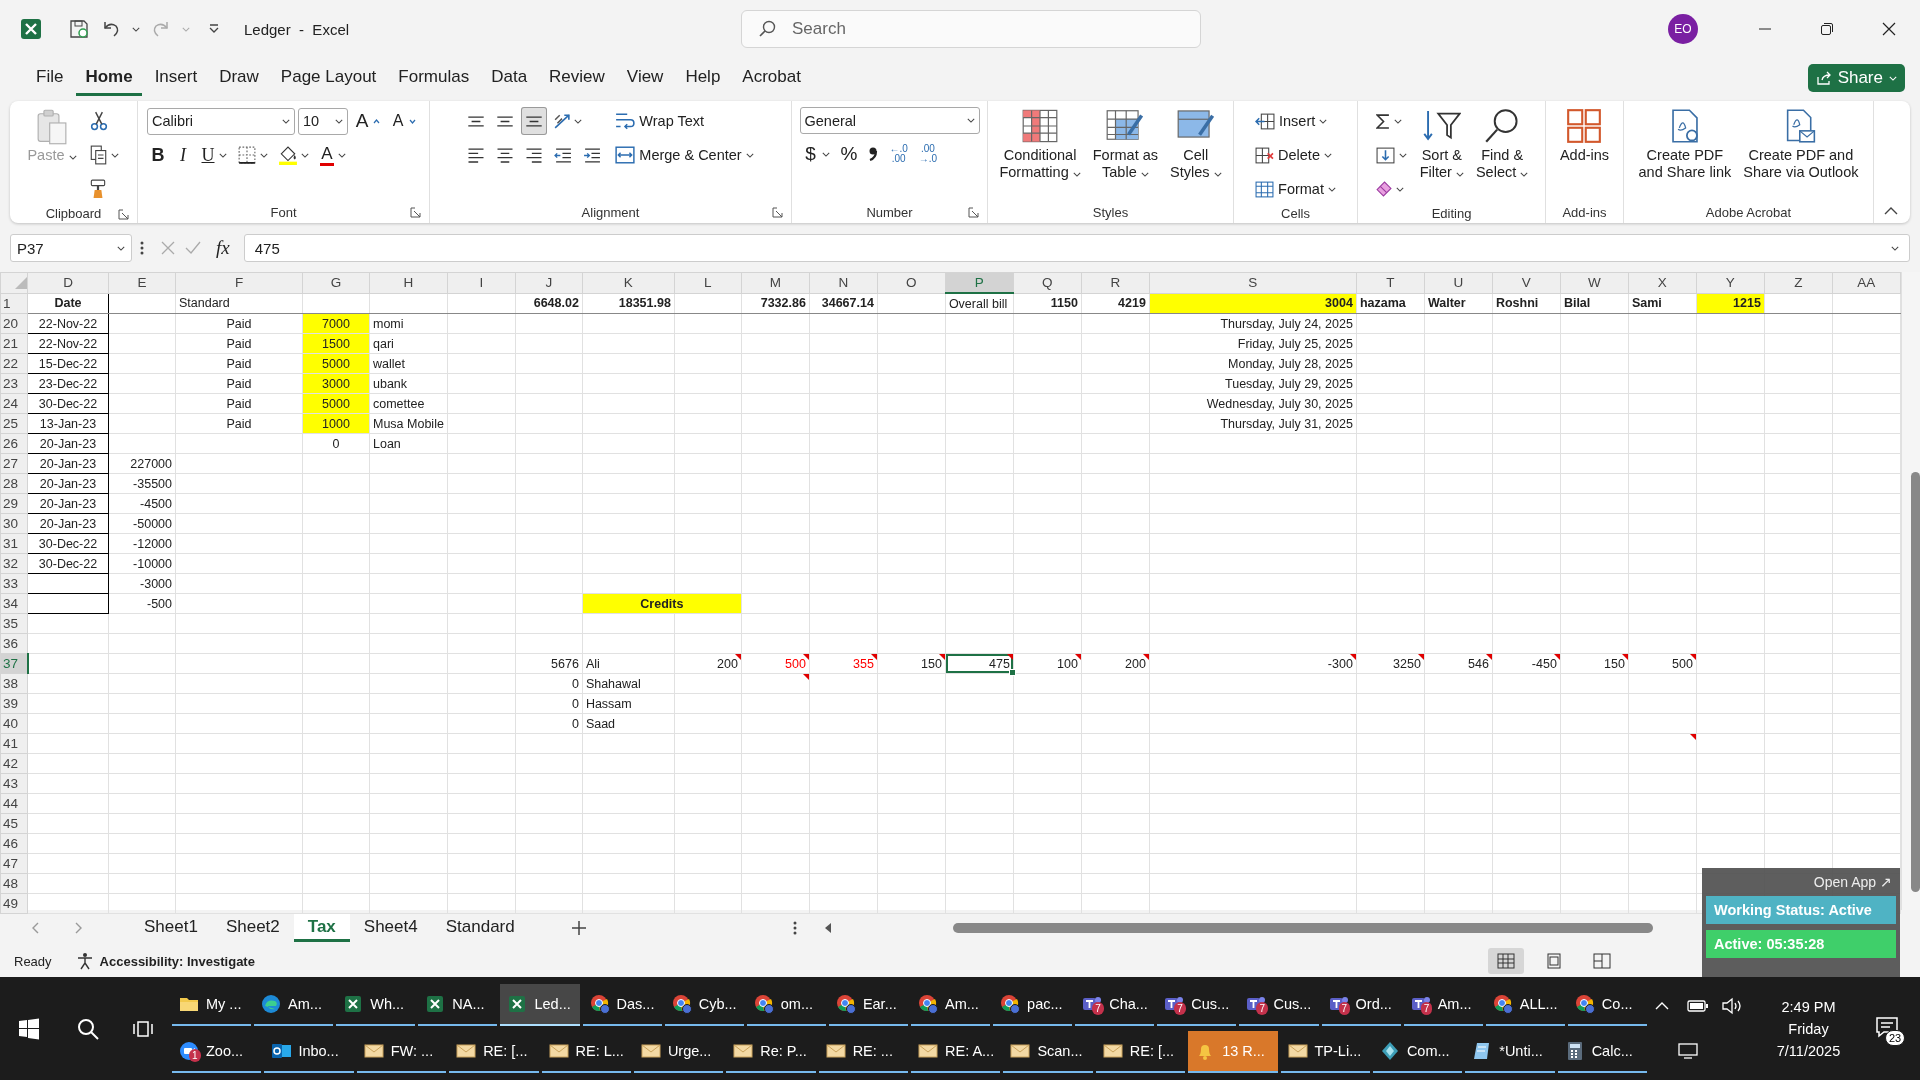  What do you see at coordinates (14, 643) in the screenshot?
I see `row-header: 36` at bounding box center [14, 643].